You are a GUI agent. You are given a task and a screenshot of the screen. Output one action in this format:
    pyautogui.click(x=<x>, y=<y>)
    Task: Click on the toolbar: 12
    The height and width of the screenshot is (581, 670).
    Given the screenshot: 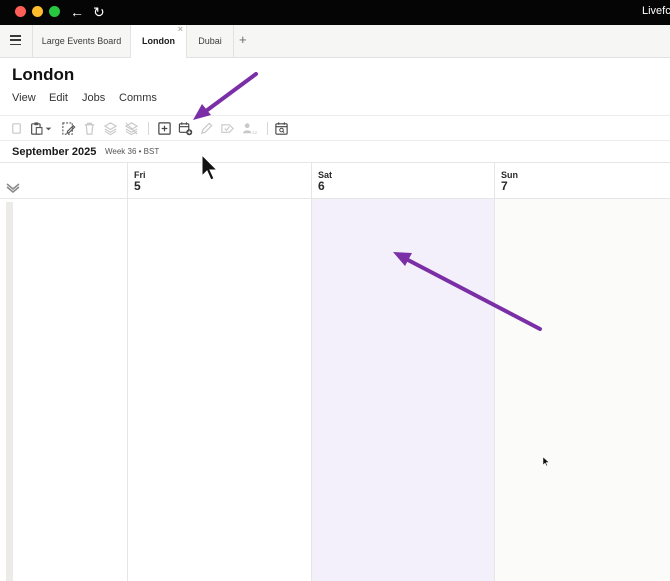 What is the action you would take?
    pyautogui.click(x=335, y=128)
    